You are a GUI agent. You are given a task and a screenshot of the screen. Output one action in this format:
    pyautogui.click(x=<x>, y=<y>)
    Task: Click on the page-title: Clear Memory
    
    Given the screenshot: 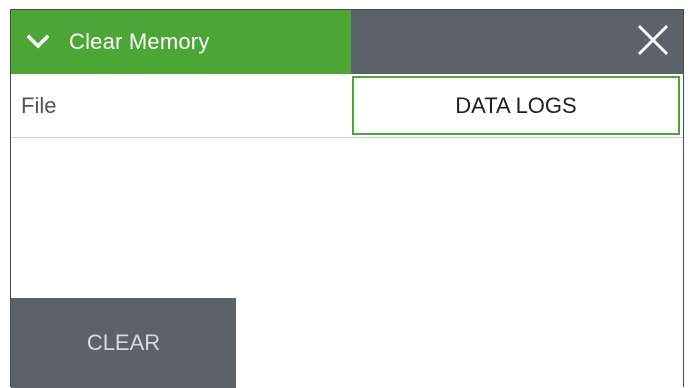 What is the action you would take?
    pyautogui.click(x=139, y=41)
    